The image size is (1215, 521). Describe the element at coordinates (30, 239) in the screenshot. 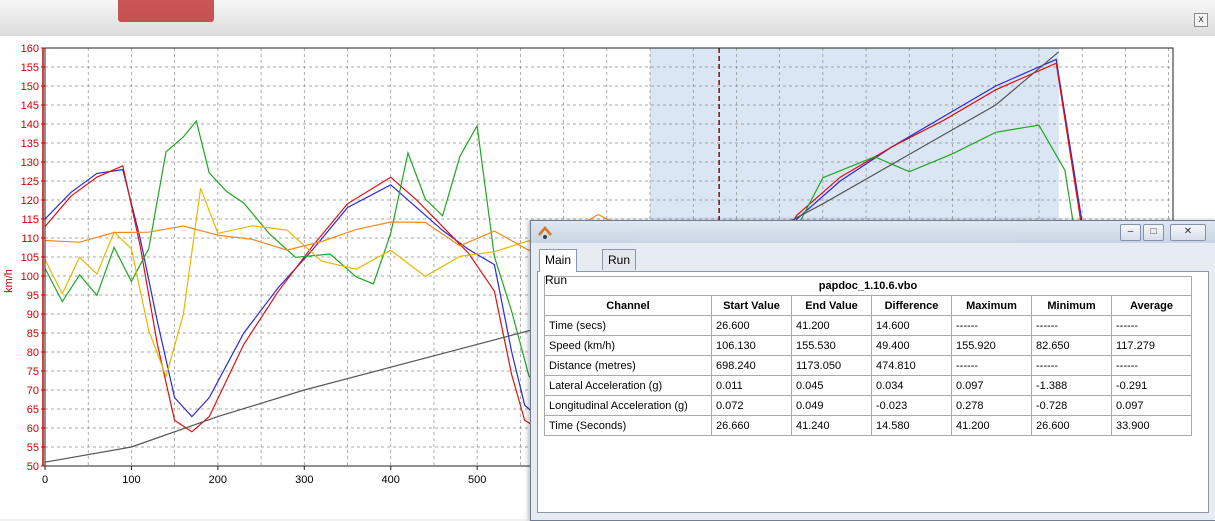

I see `y-tick-label: 110` at that location.